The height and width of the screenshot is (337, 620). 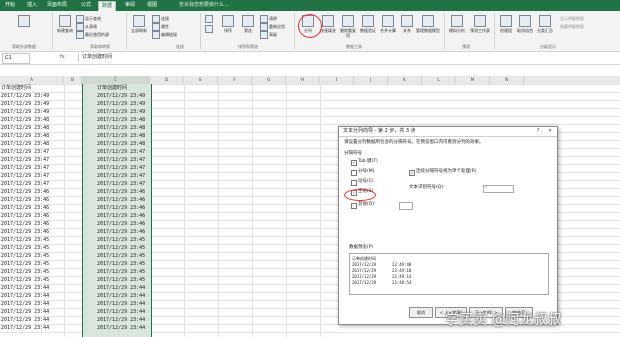 I want to click on other-delimiter-input, so click(x=406, y=206).